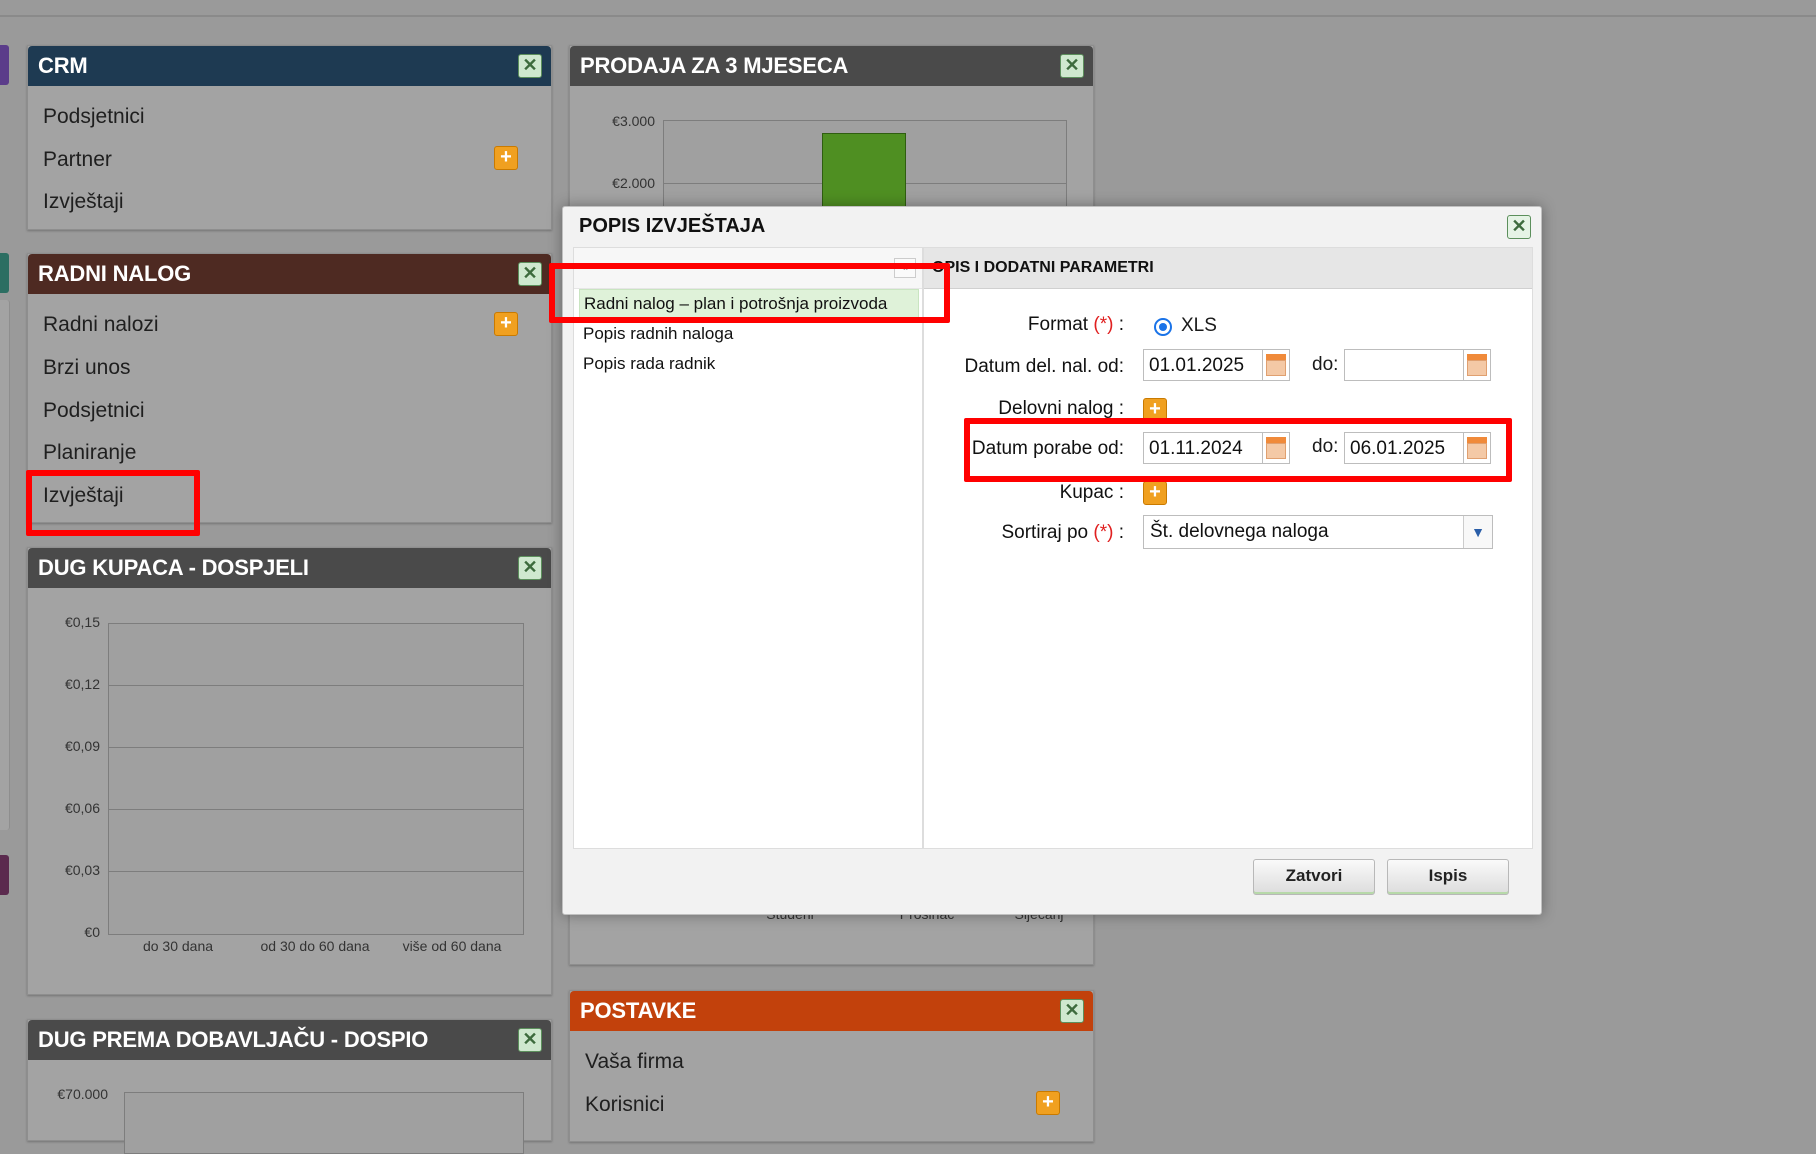 This screenshot has width=1816, height=1154. What do you see at coordinates (1448, 877) in the screenshot?
I see `print-button: Ispis` at bounding box center [1448, 877].